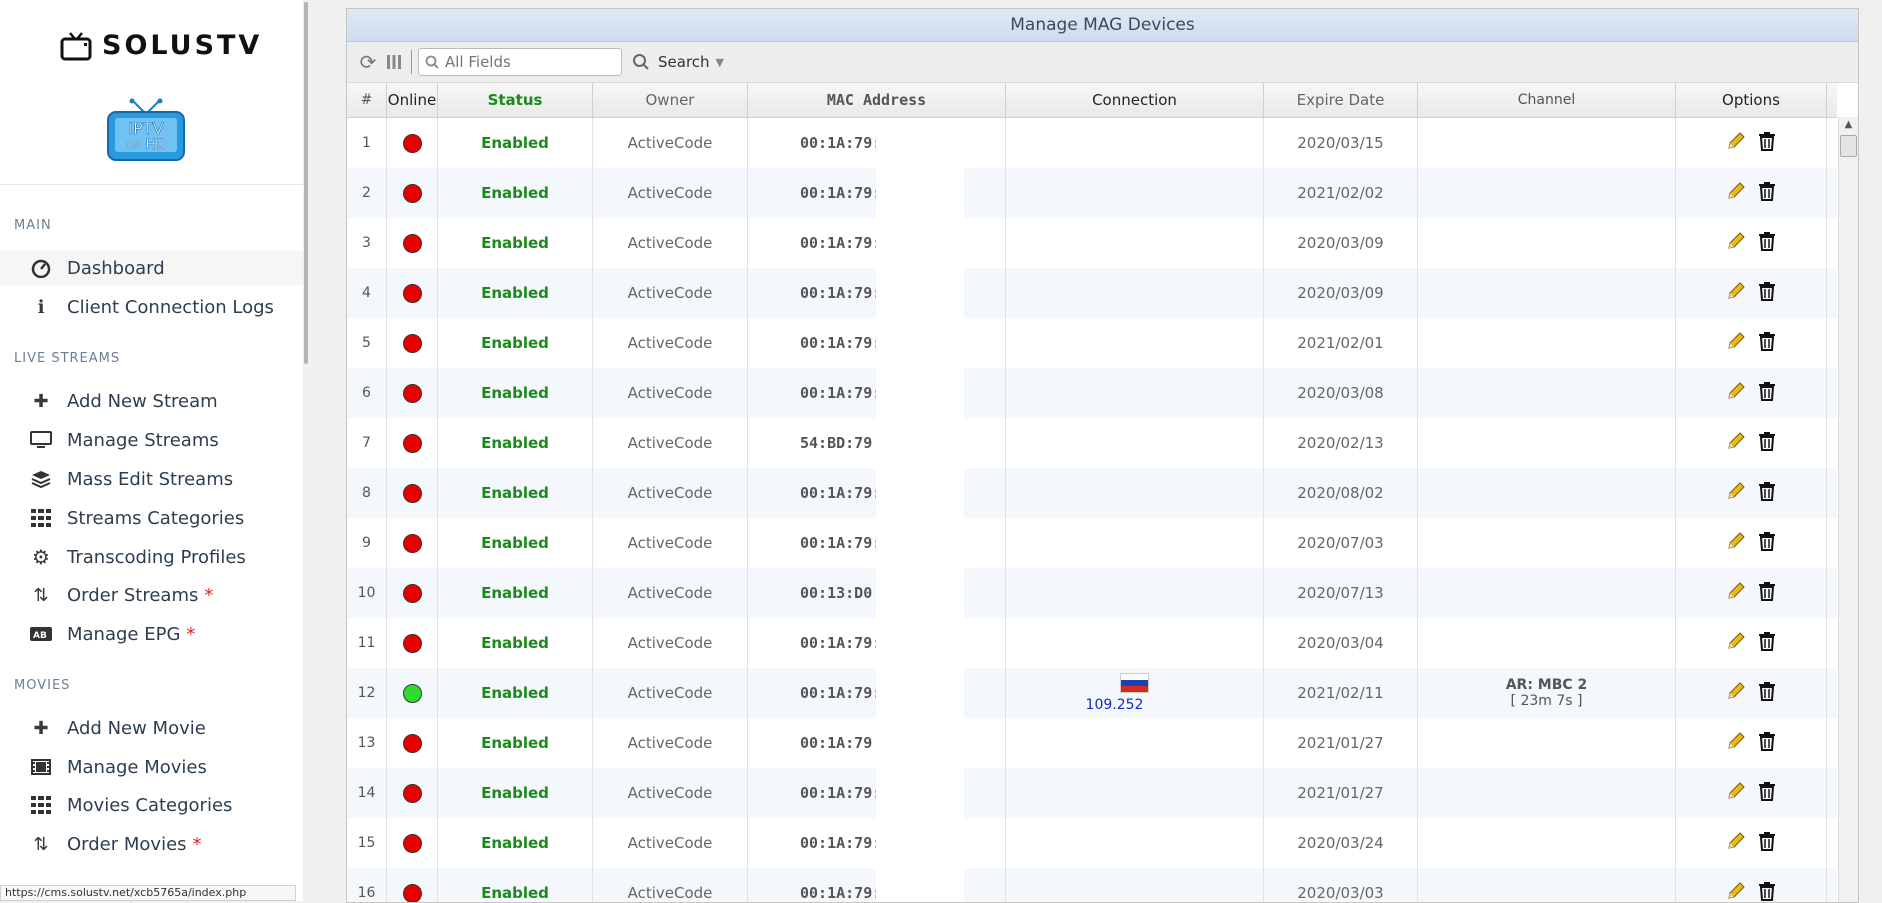 The height and width of the screenshot is (903, 1882). What do you see at coordinates (1341, 100) in the screenshot?
I see `column-header-expire-date: Expire Date` at bounding box center [1341, 100].